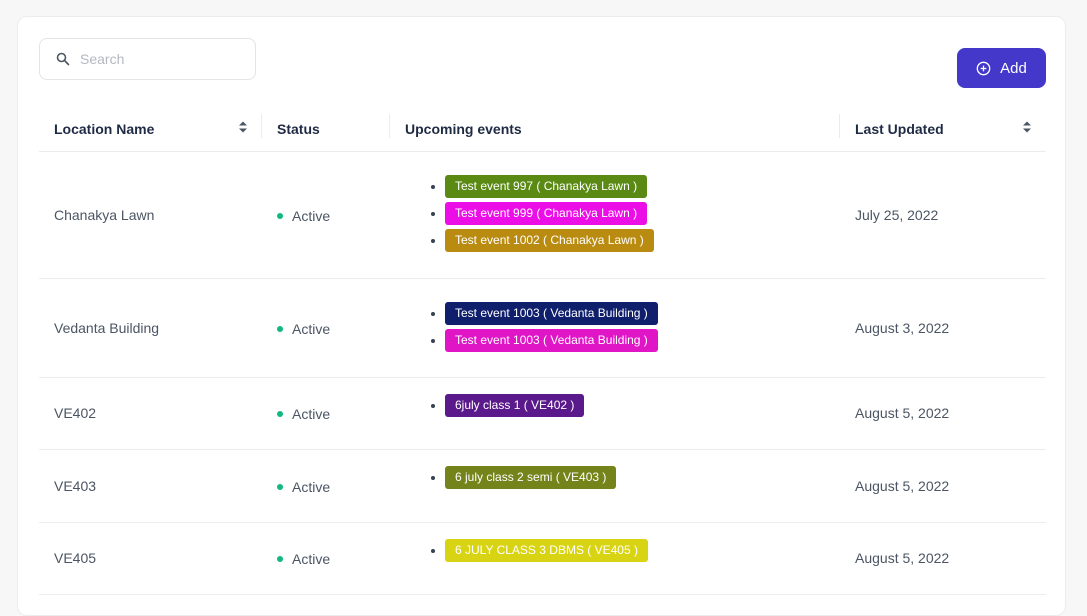  I want to click on location-name-cell: VE402, so click(150, 413).